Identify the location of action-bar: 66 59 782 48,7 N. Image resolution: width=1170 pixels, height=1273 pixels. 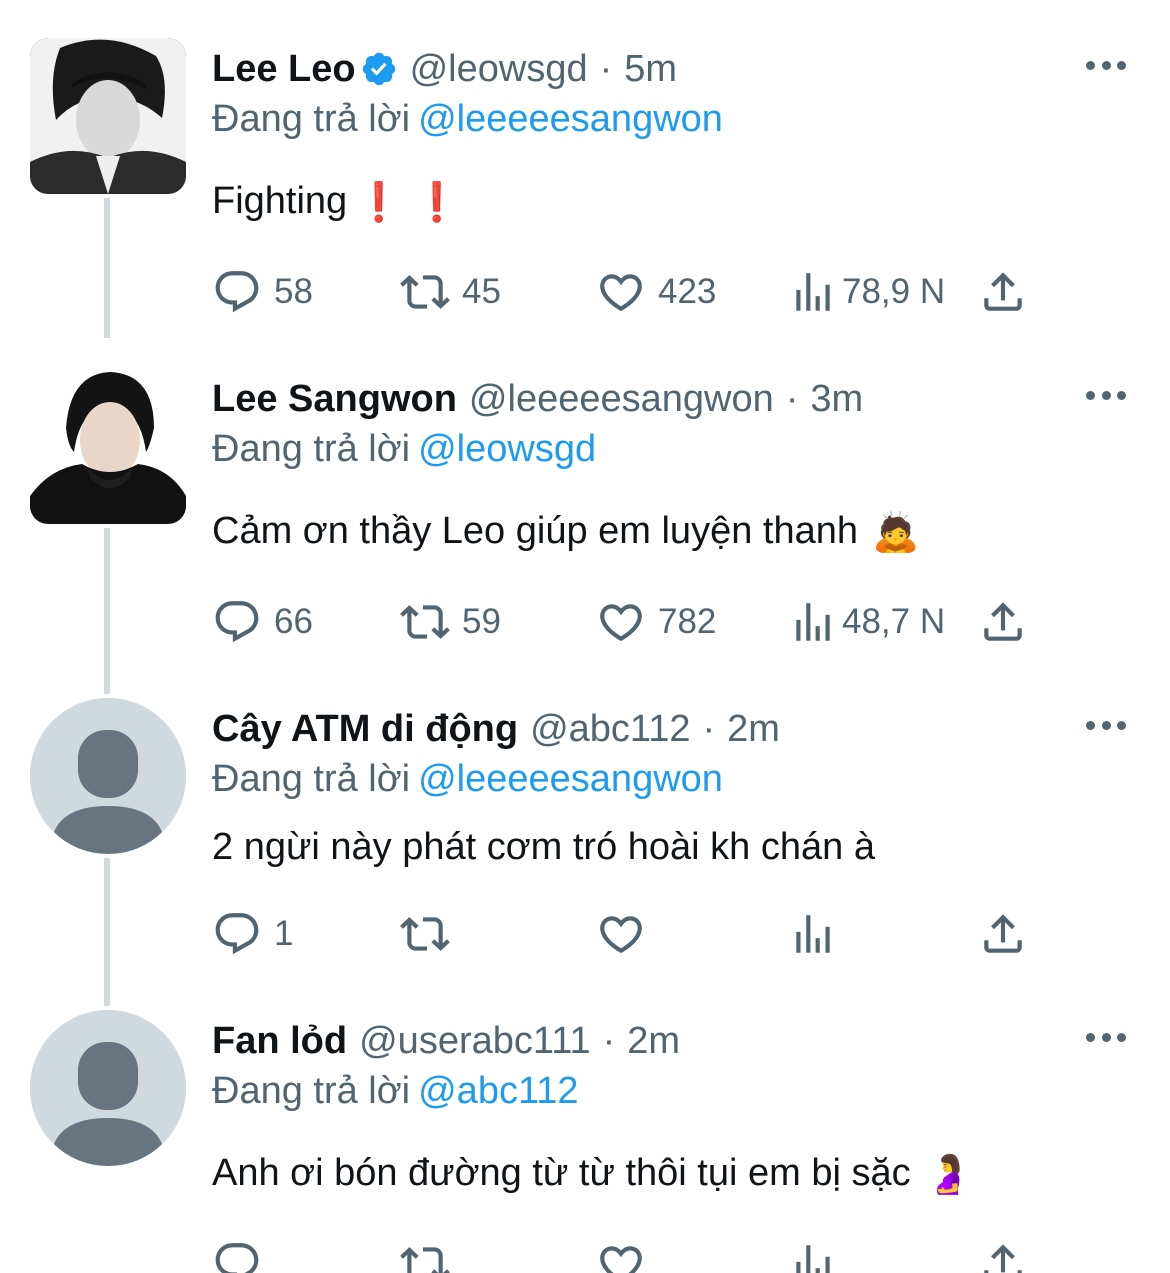
(662, 622).